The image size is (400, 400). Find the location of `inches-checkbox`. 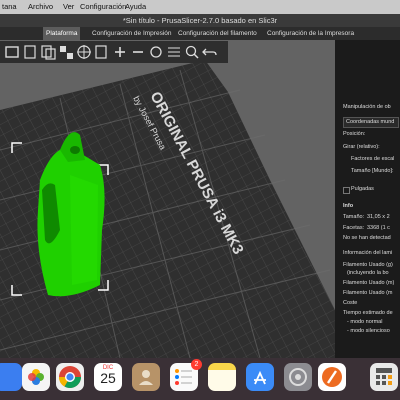

inches-checkbox is located at coordinates (346, 190).